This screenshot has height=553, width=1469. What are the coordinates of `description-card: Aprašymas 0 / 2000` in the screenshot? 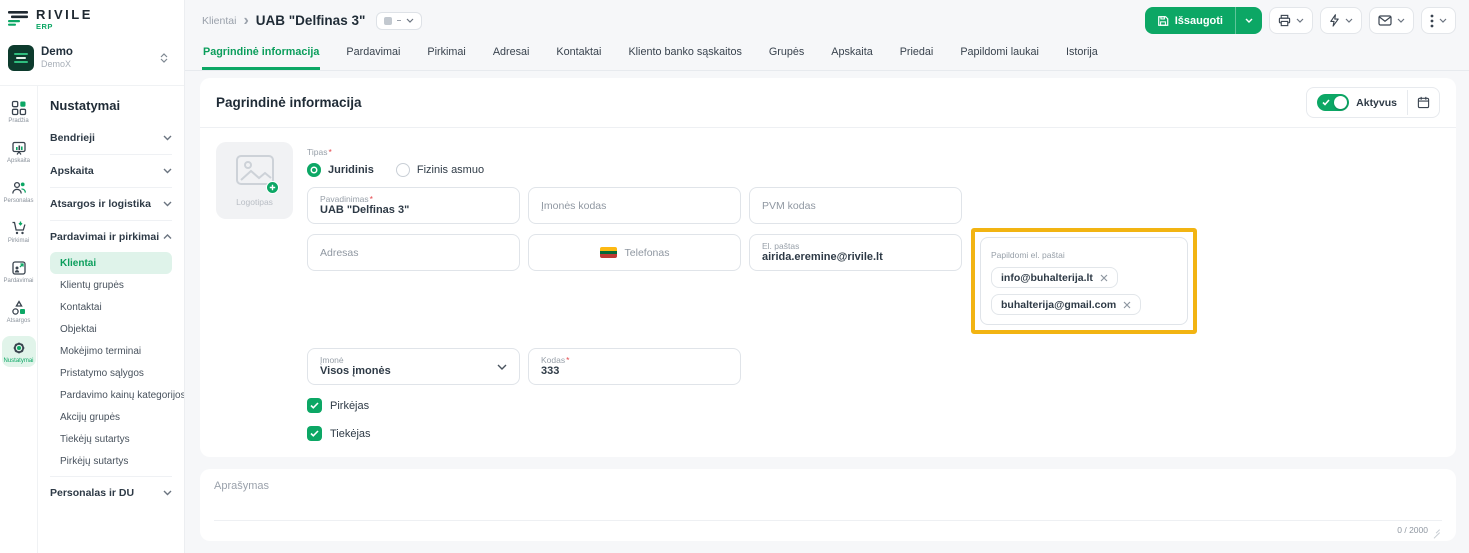 It's located at (828, 505).